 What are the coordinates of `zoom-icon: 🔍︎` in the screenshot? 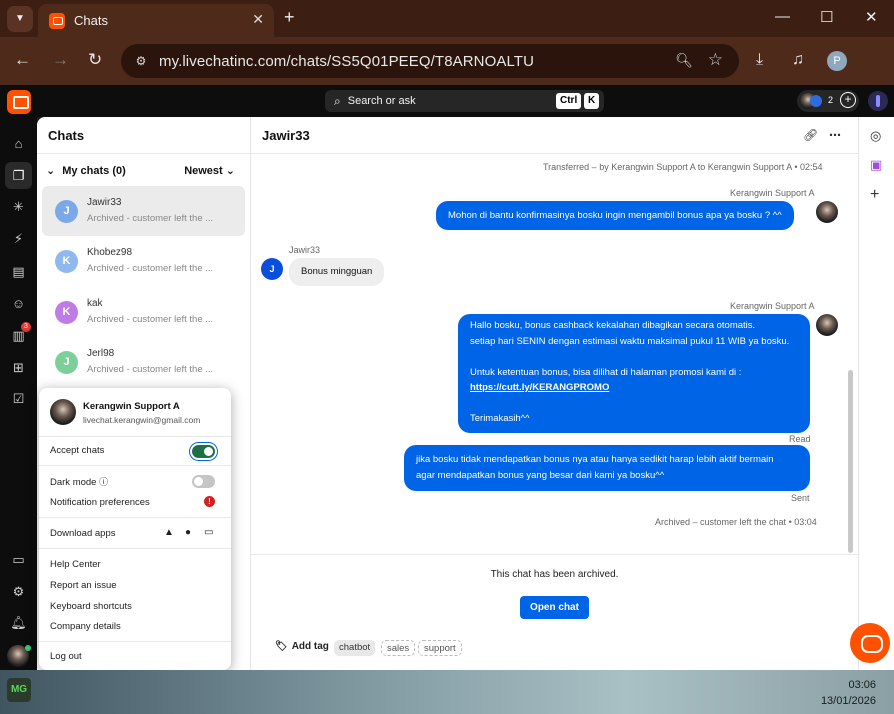 It's located at (684, 60).